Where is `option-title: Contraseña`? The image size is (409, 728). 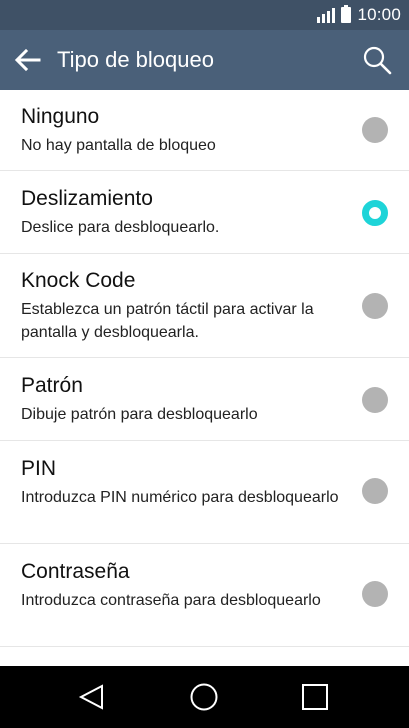 option-title: Contraseña is located at coordinates (75, 571).